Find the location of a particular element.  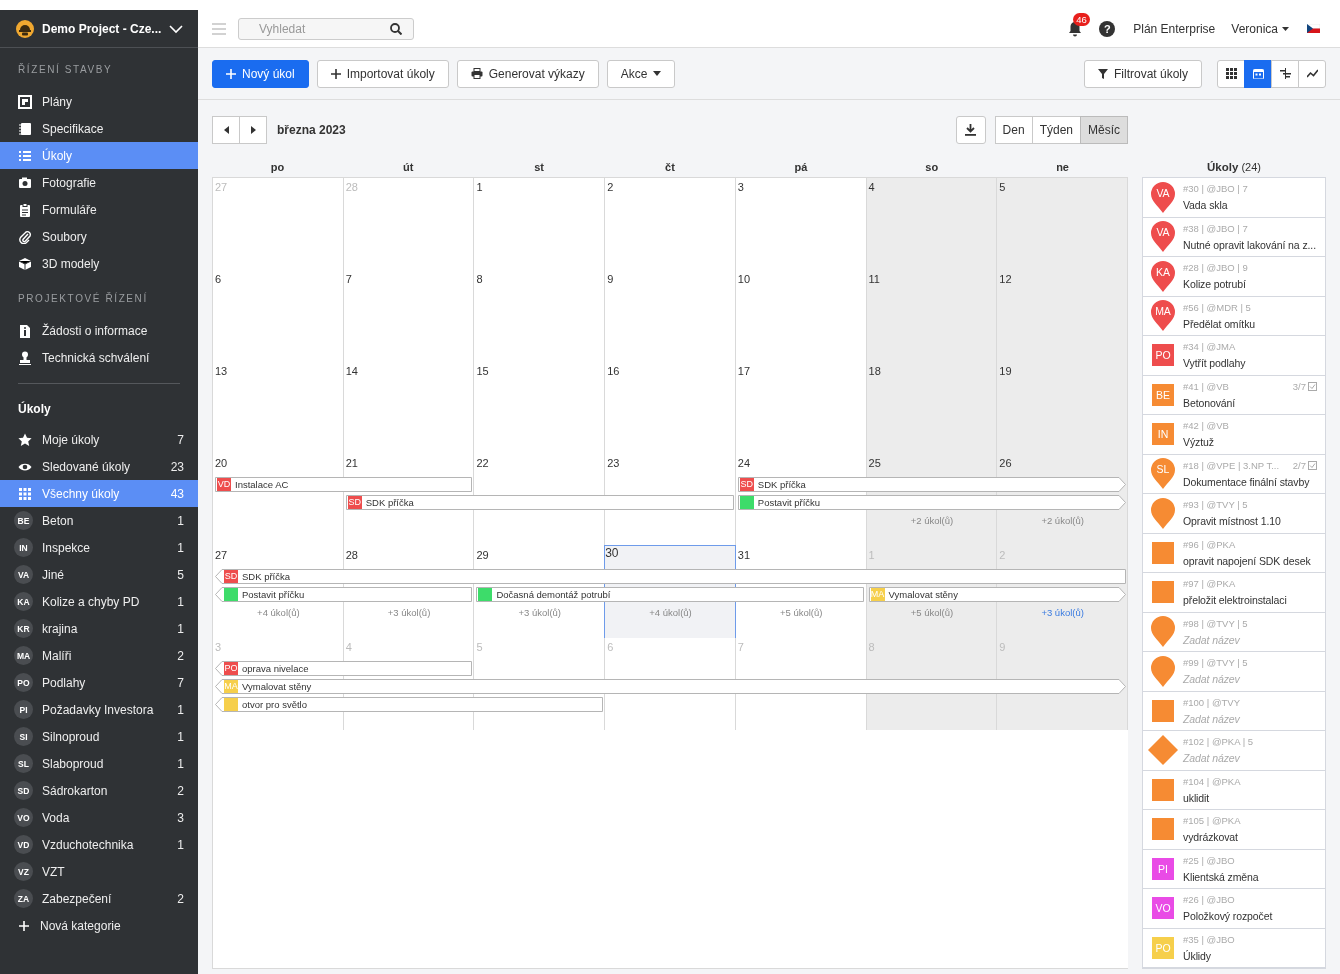

task-item: MA #56 | @MDR | 5 Předělat omítku is located at coordinates (1234, 316).